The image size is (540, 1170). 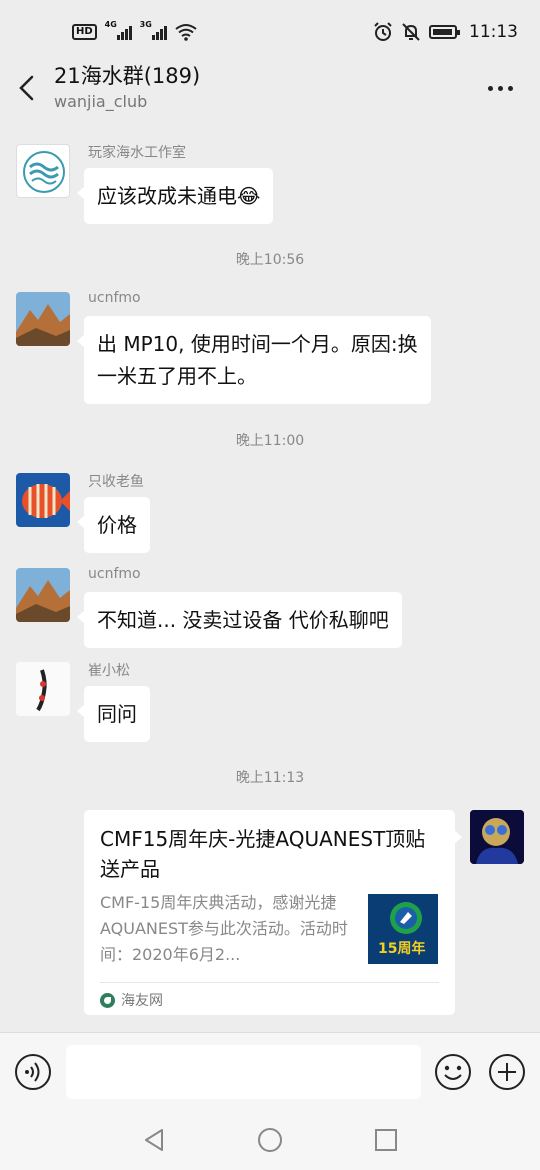 What do you see at coordinates (493, 32) in the screenshot?
I see `clock: 11:13` at bounding box center [493, 32].